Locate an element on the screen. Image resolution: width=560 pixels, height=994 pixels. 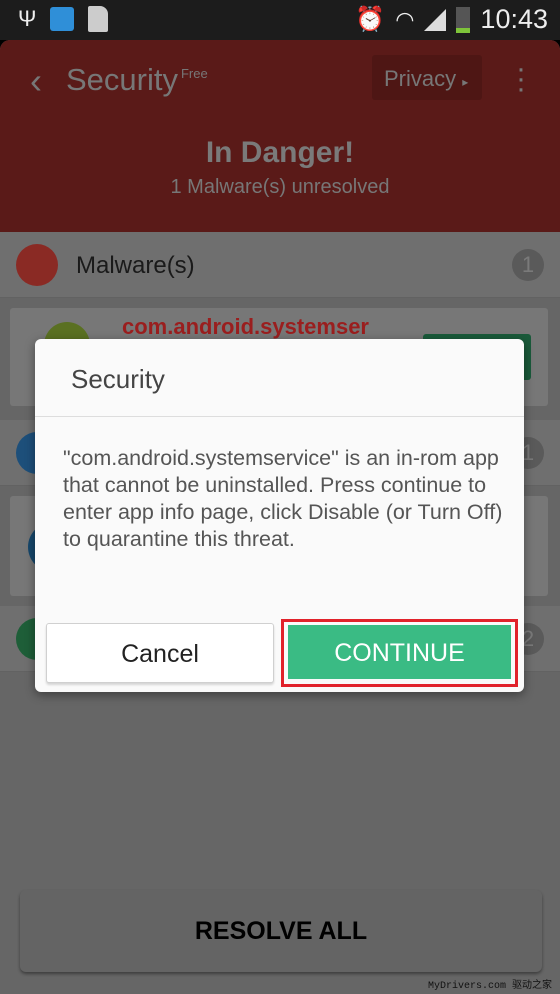
resolve-all-button: RESOLVE ALL is located at coordinates (281, 931).